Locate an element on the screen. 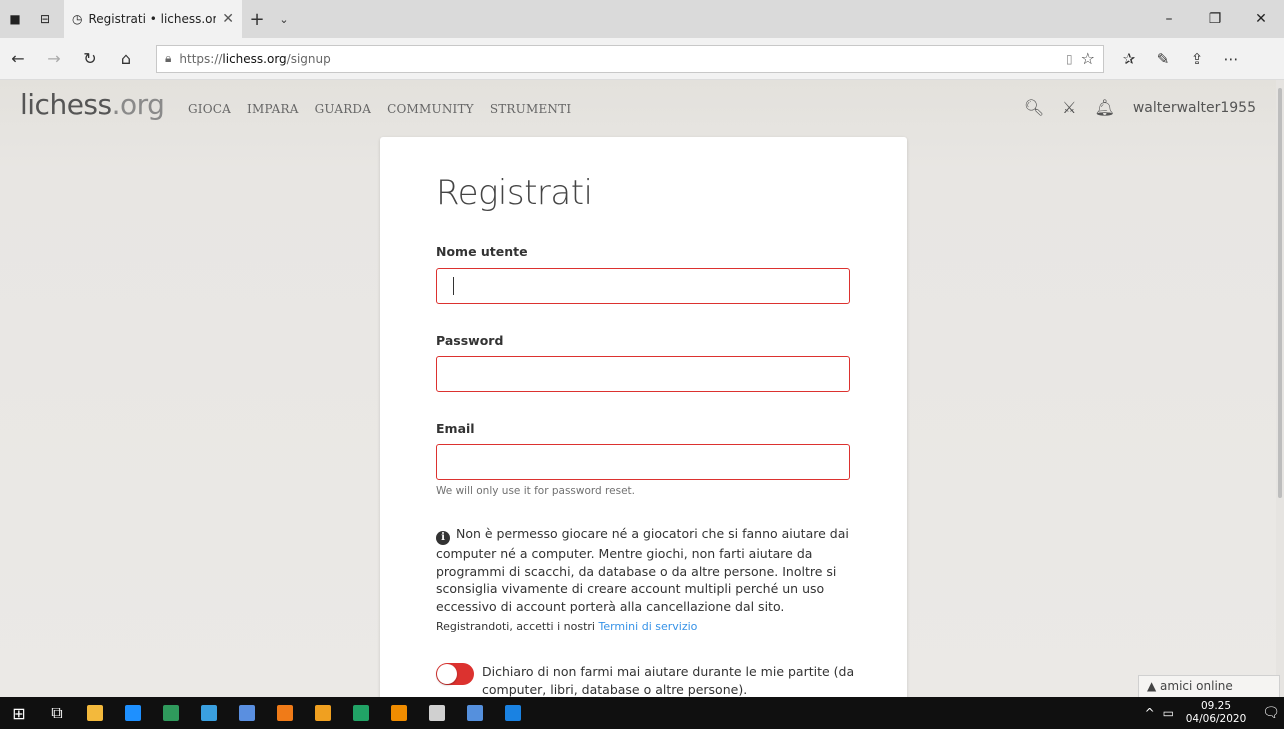  control-panel-glyph is located at coordinates (209, 713).